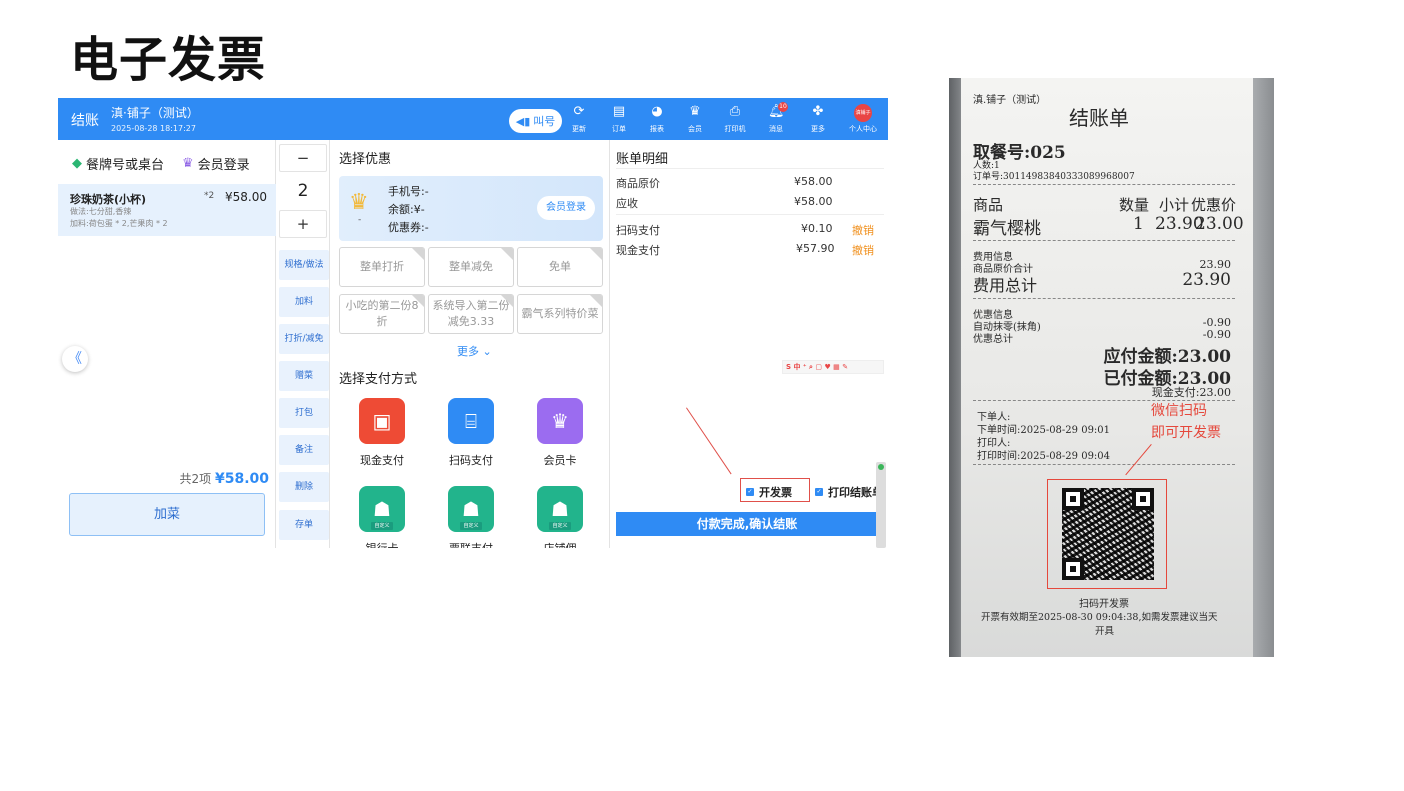  Describe the element at coordinates (382, 544) in the screenshot. I see `pay-label: 银行卡` at that location.